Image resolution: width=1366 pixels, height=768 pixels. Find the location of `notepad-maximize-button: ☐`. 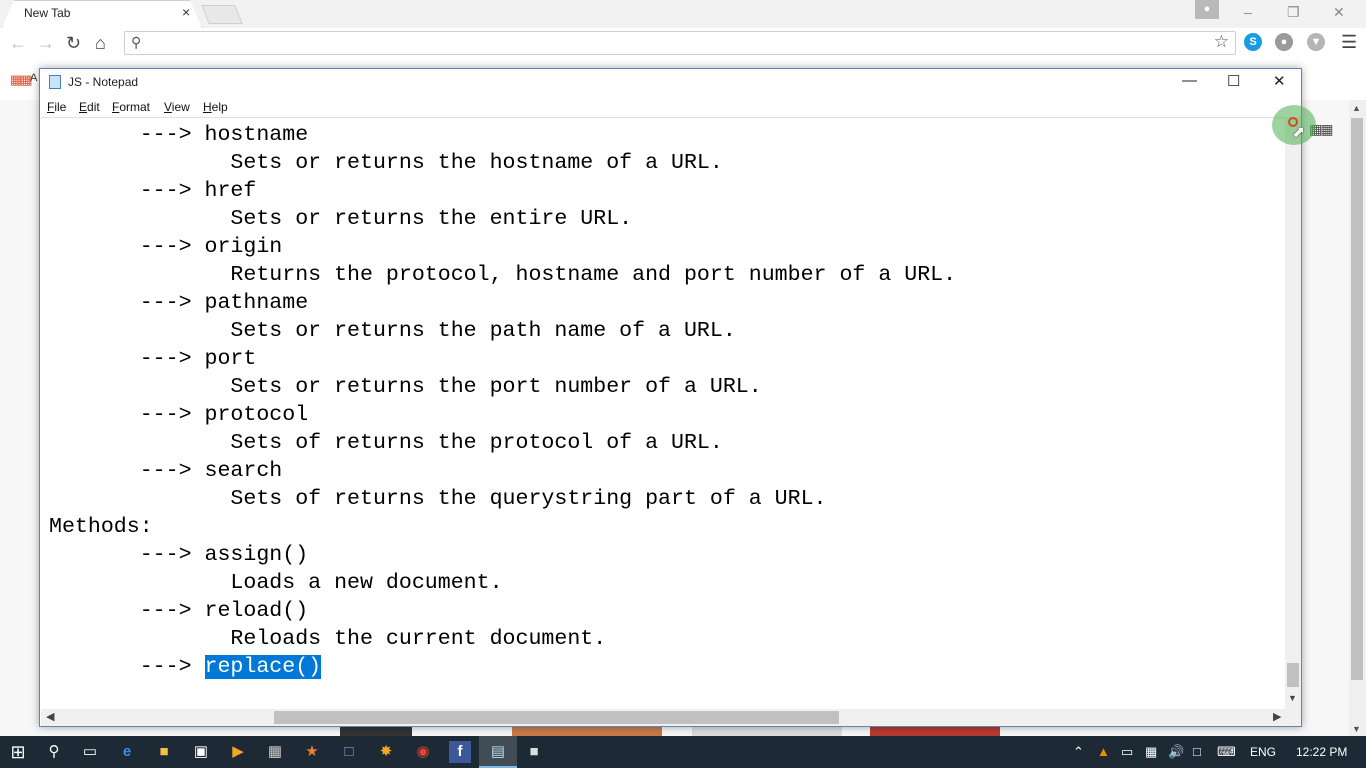

notepad-maximize-button: ☐ is located at coordinates (1233, 81).